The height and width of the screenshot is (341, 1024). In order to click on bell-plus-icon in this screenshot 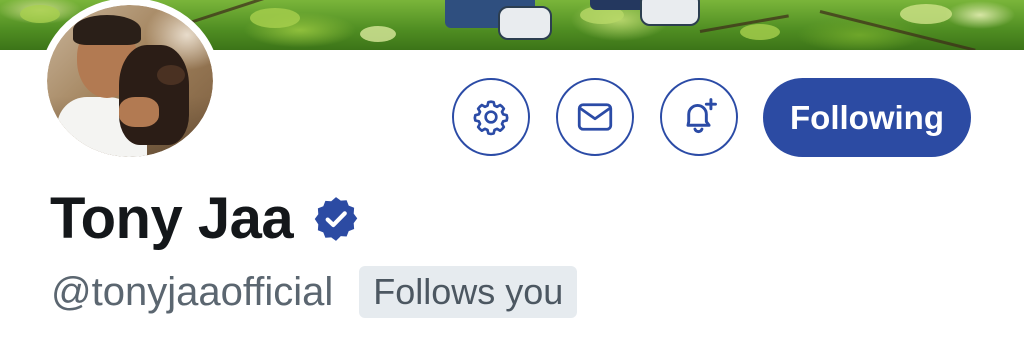, I will do `click(699, 117)`.